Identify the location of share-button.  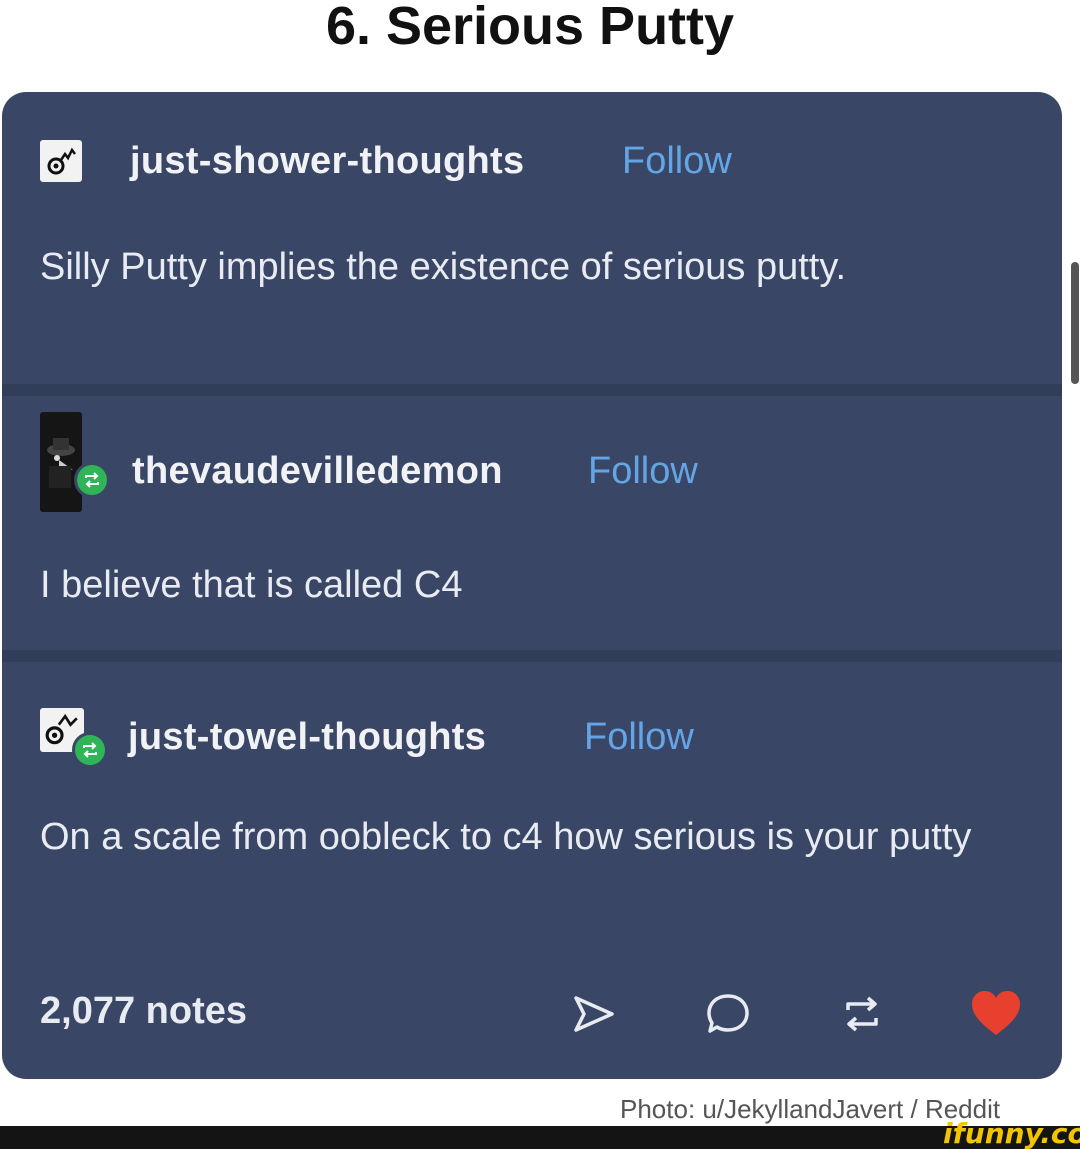
(594, 1014).